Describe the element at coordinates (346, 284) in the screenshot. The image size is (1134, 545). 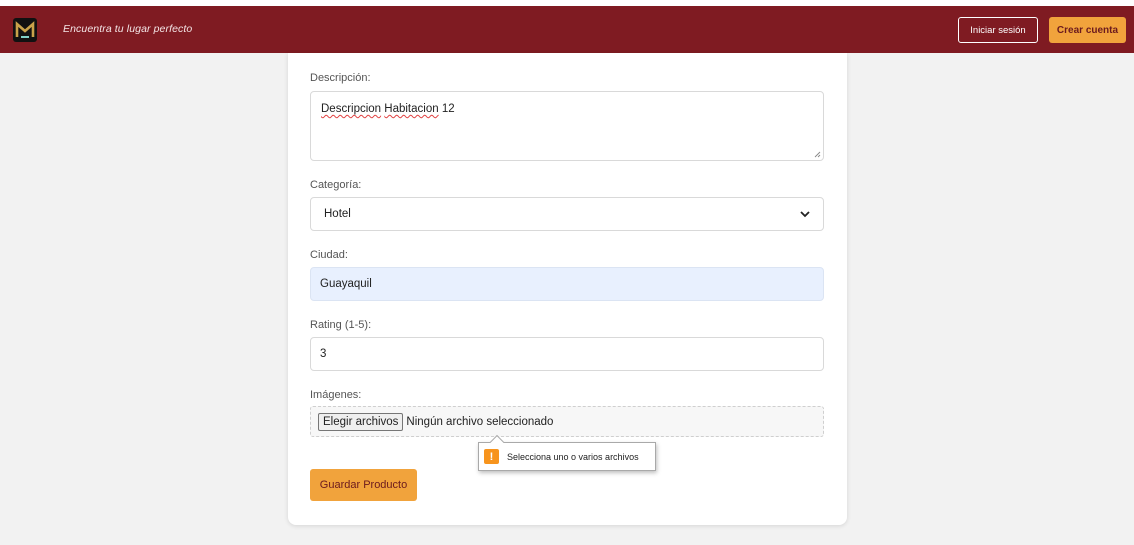
I see `city-value: Guayaquil` at that location.